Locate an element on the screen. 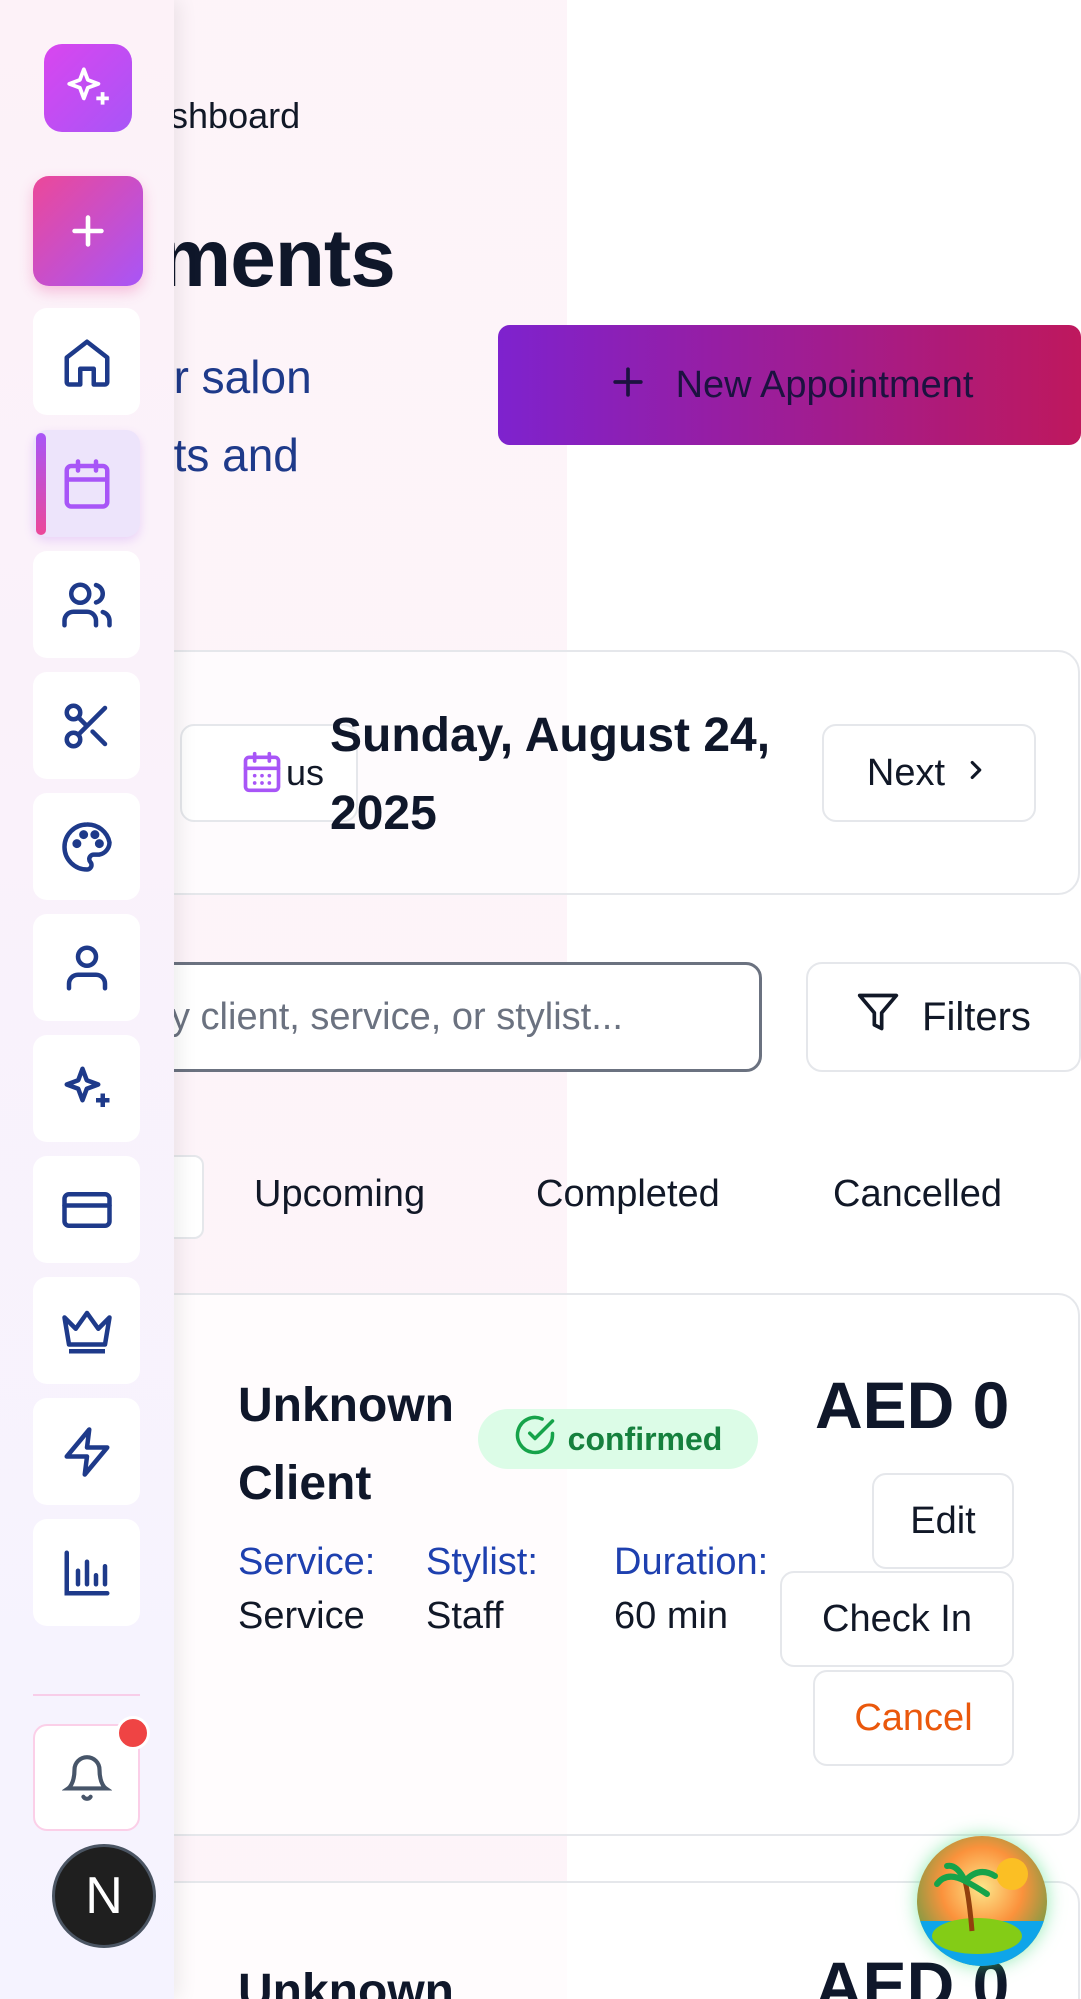 The image size is (1081, 1999). next-label: Next is located at coordinates (906, 772).